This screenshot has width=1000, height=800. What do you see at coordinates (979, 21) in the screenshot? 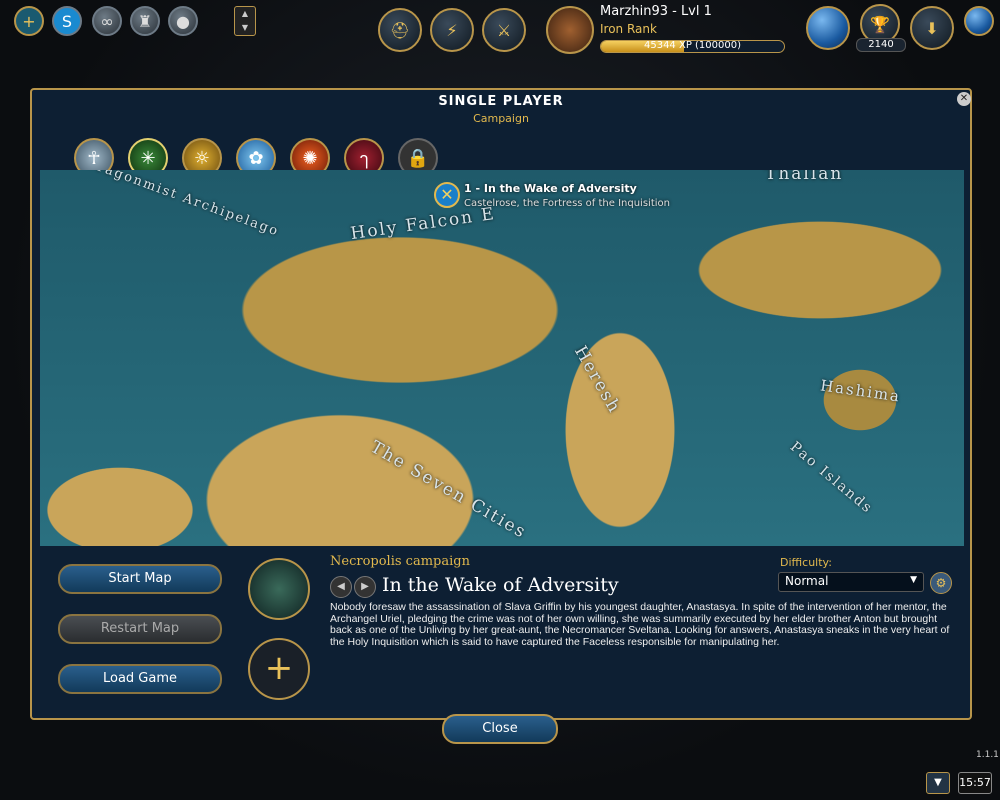
I see `orb-icon` at bounding box center [979, 21].